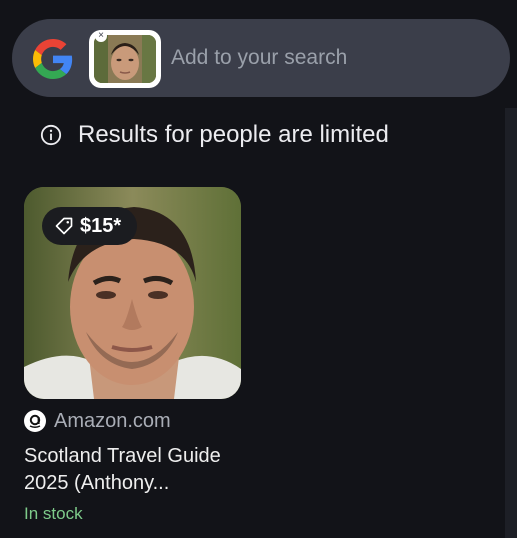 The image size is (517, 538). I want to click on price-text: $15*, so click(101, 226).